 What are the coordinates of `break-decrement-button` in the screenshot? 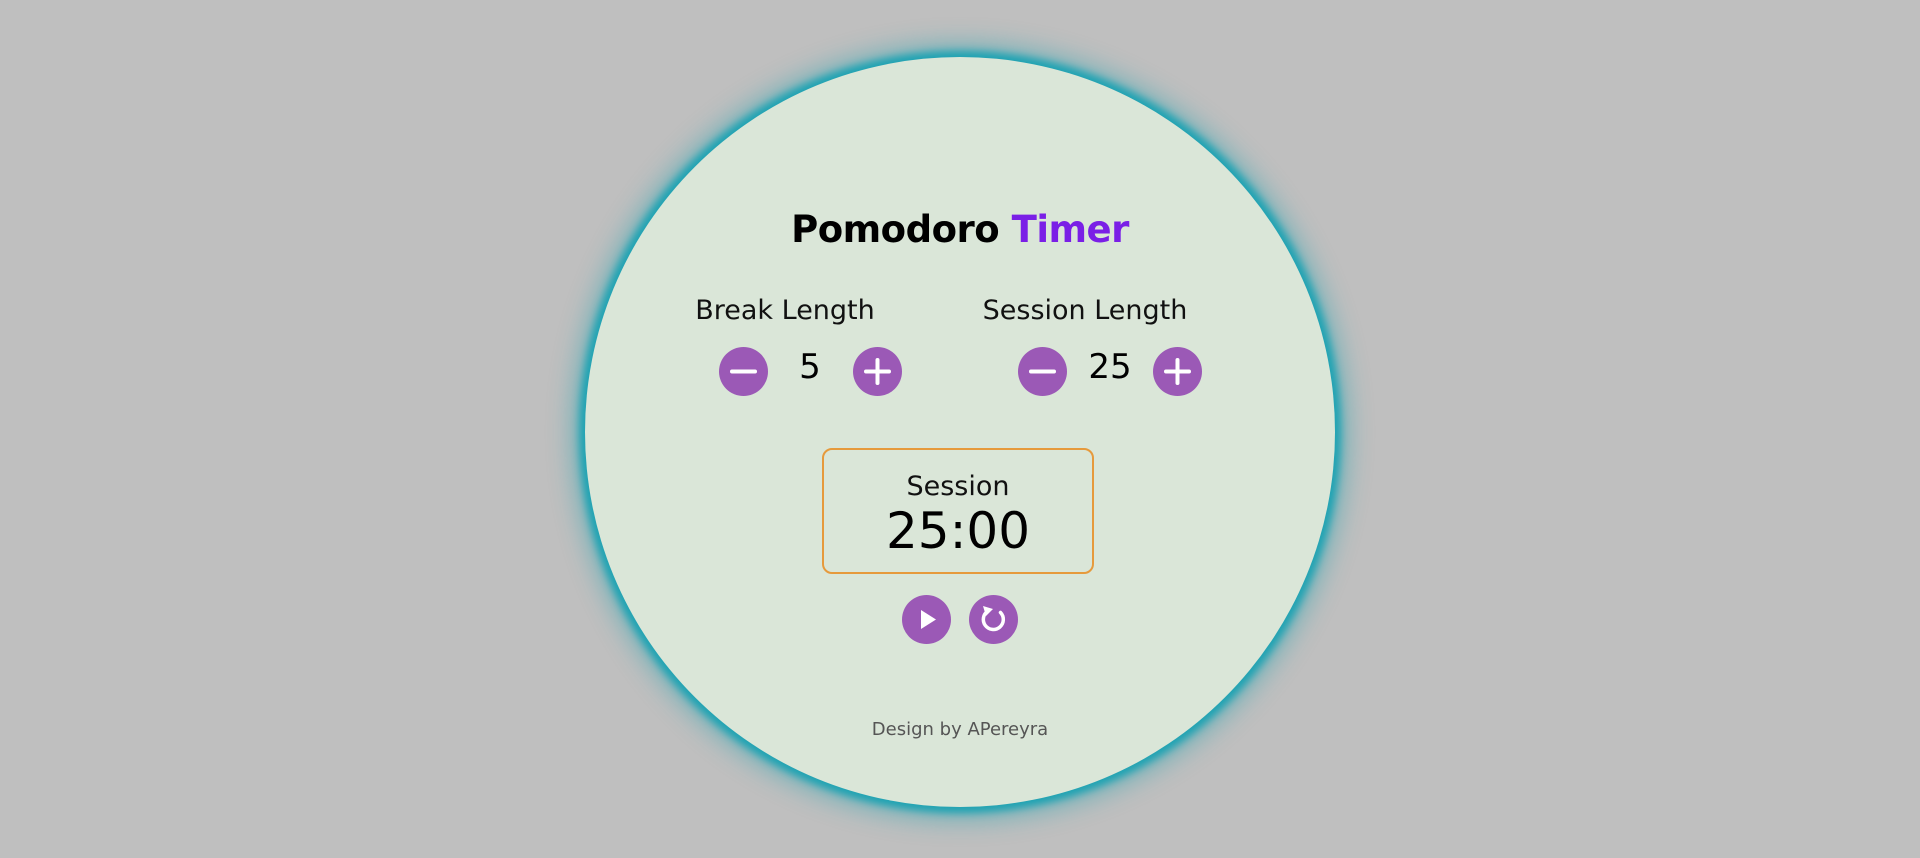 It's located at (743, 371).